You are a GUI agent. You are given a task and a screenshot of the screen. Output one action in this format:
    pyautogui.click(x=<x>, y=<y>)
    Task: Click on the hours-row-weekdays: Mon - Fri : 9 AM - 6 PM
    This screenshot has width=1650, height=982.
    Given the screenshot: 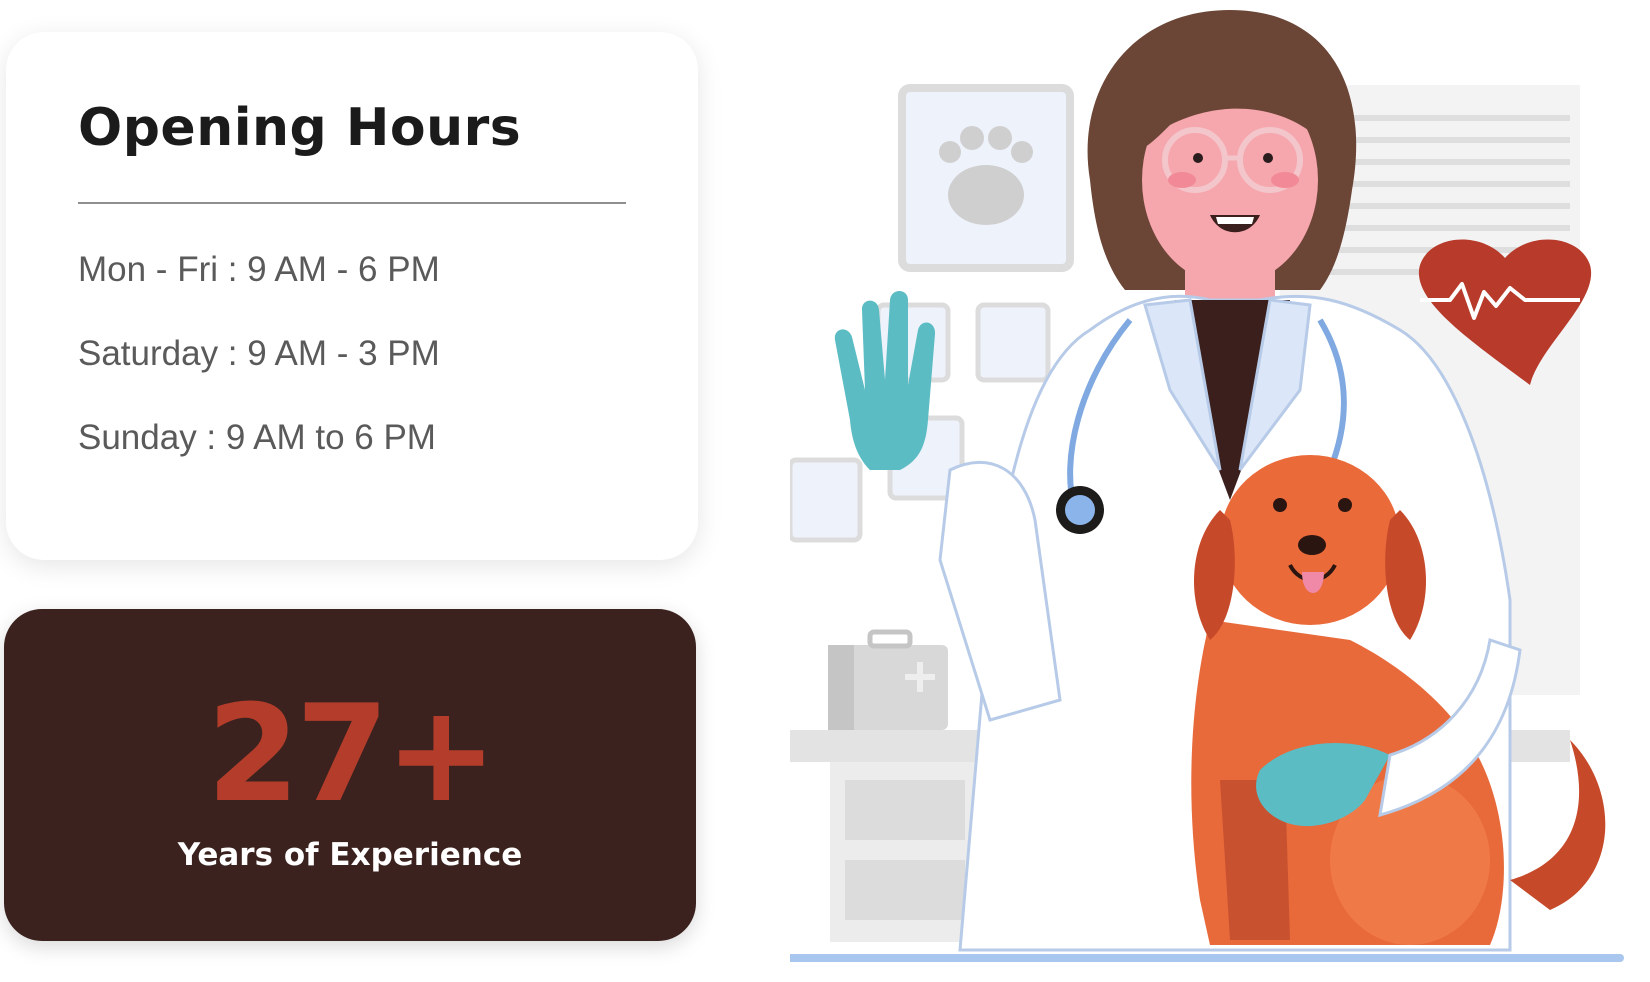 What is the action you would take?
    pyautogui.click(x=259, y=269)
    